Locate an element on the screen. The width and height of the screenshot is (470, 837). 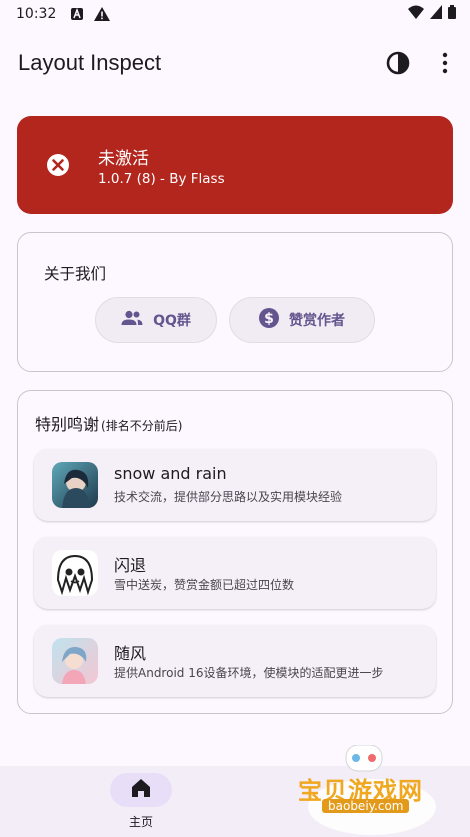
watermark-url: baobeiy.com is located at coordinates (366, 806).